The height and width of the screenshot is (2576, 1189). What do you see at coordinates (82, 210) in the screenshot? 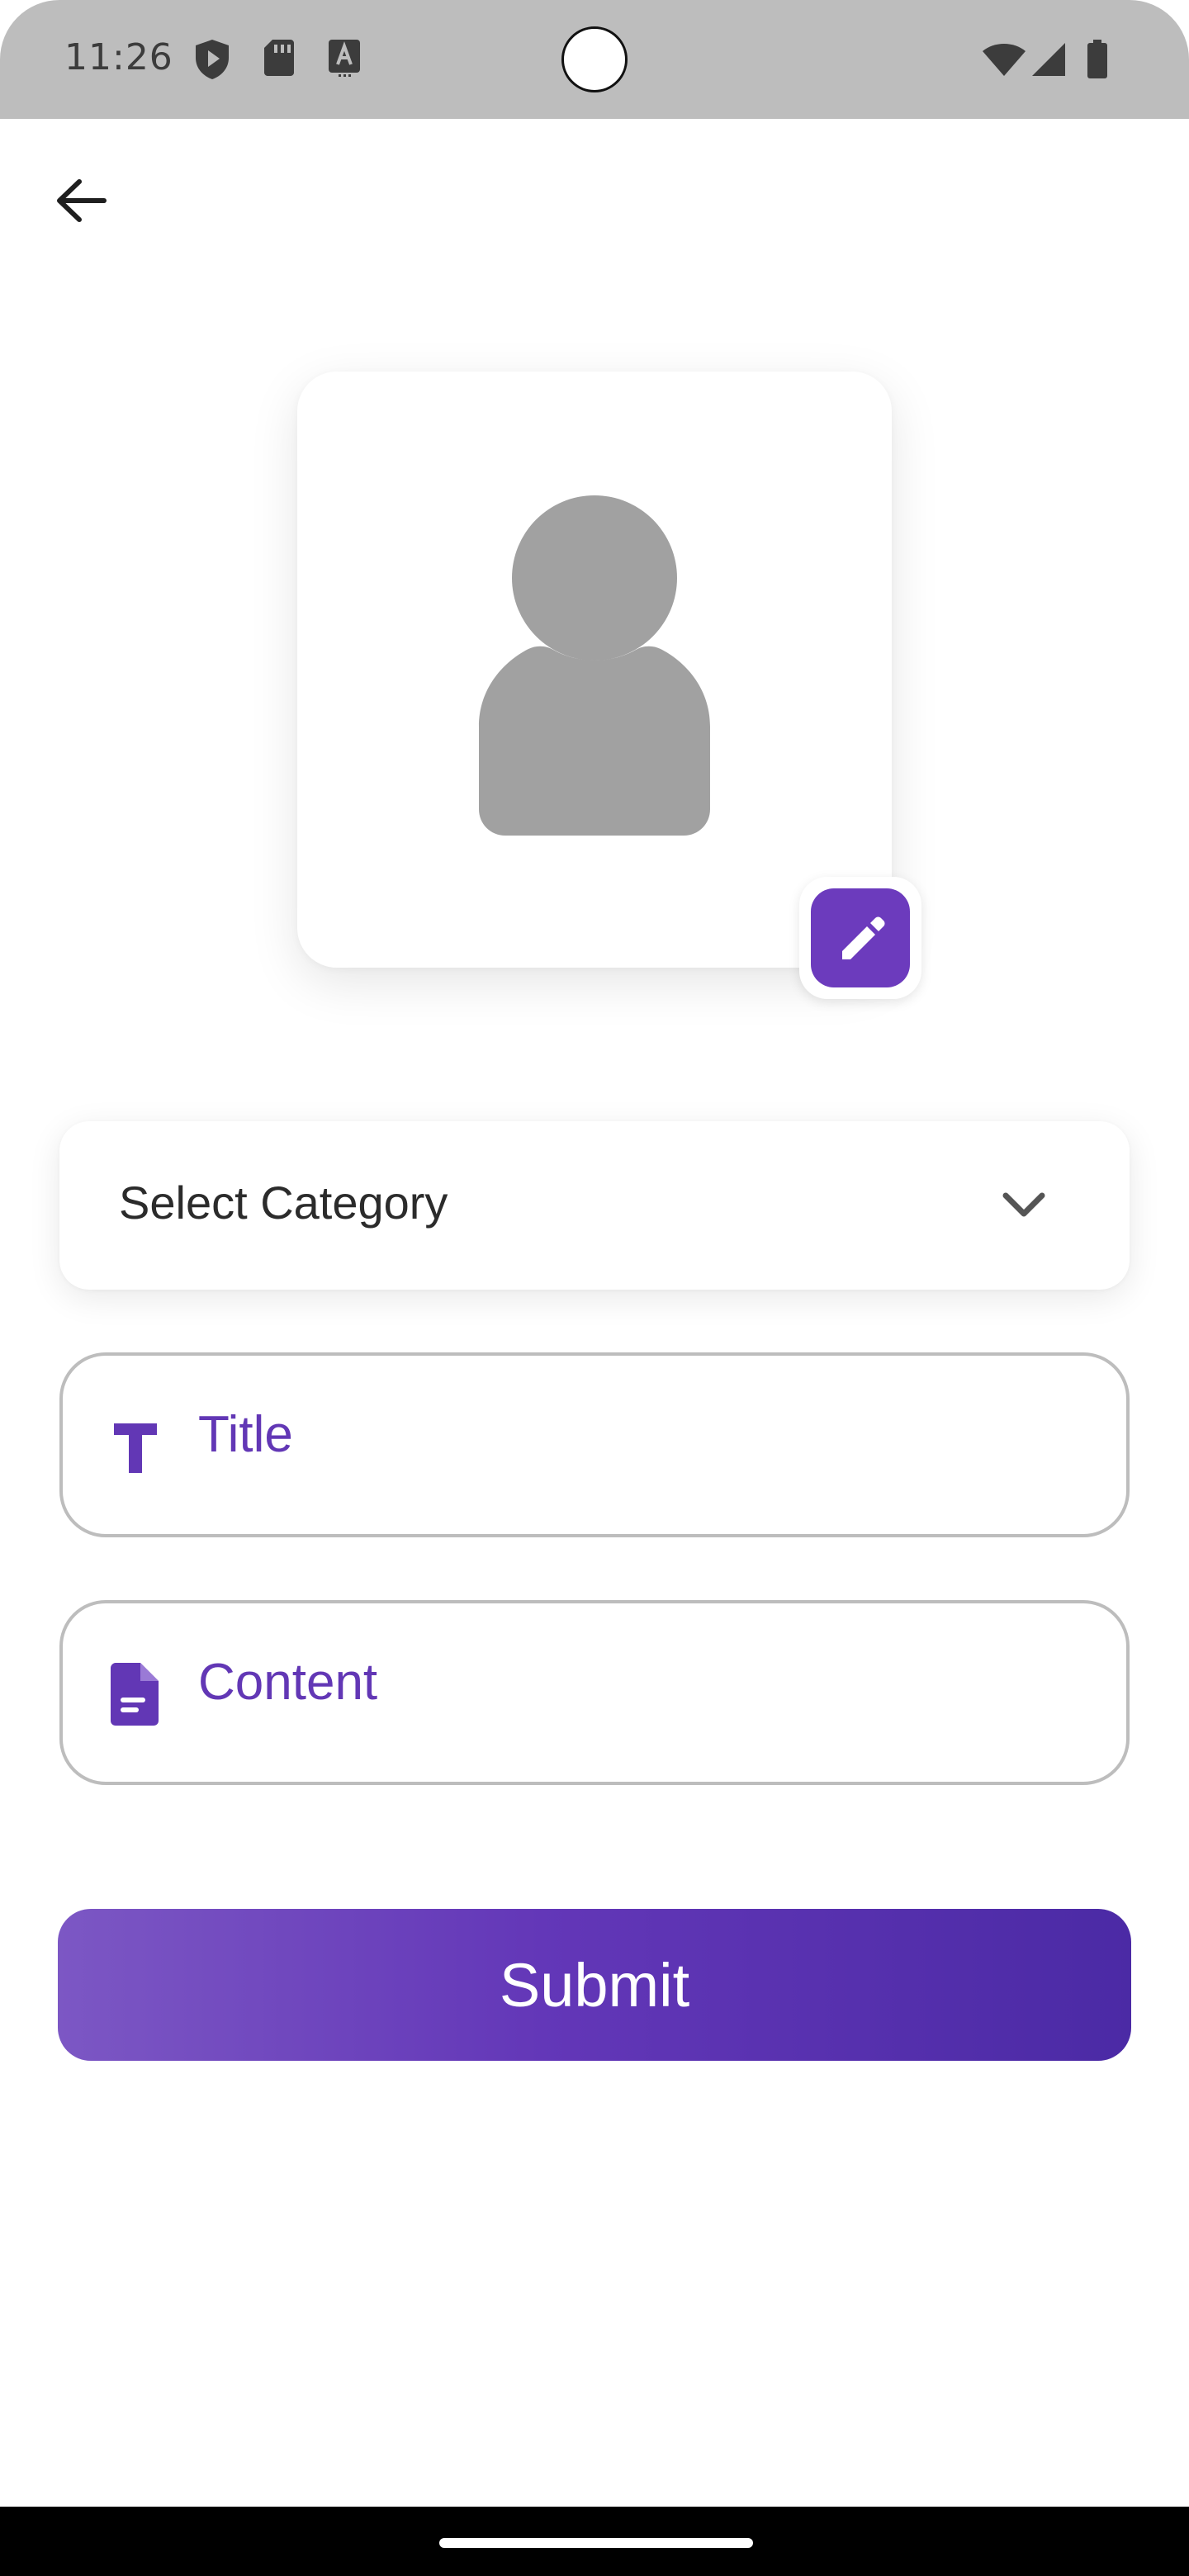
I see `arrow-left-icon` at bounding box center [82, 210].